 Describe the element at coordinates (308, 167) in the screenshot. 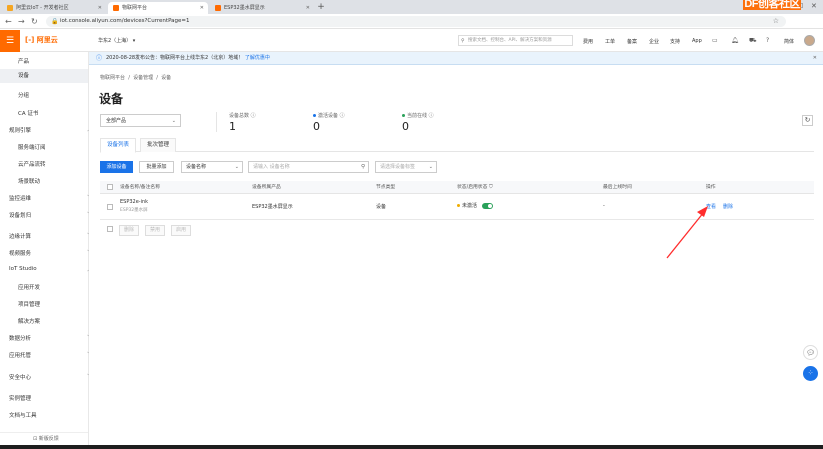

I see `device-search-input: 请输入 设备名称 ⚲` at that location.